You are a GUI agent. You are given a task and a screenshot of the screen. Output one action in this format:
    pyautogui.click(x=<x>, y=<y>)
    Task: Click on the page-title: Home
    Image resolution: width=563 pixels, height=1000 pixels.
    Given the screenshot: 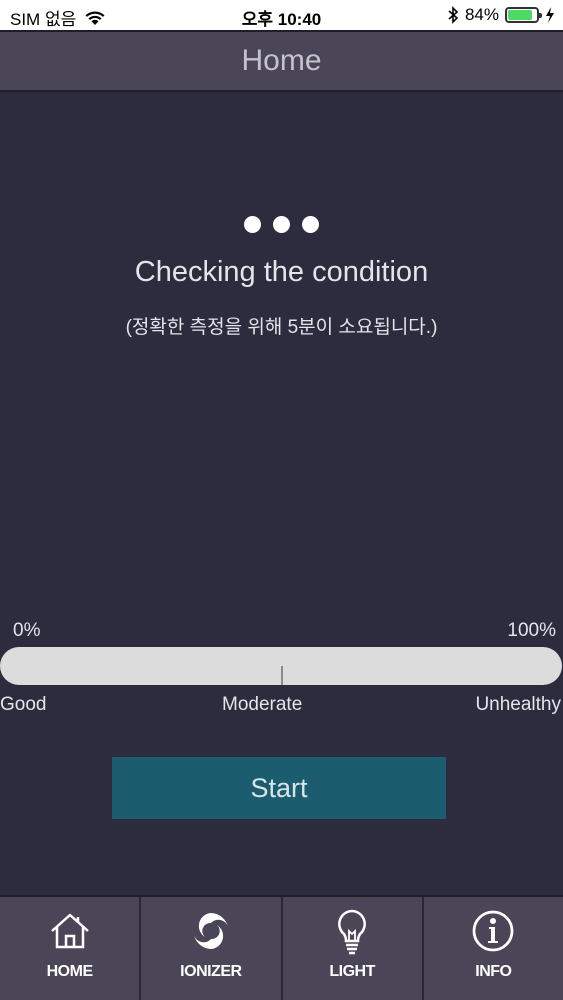 What is the action you would take?
    pyautogui.click(x=281, y=60)
    